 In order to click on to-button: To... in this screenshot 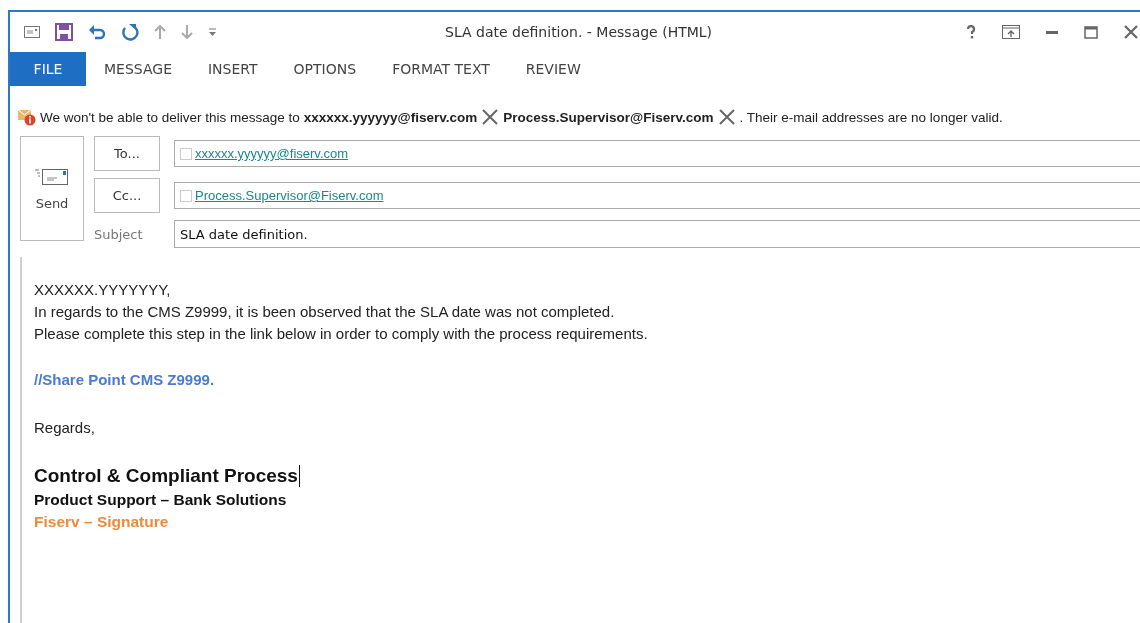, I will do `click(127, 153)`.